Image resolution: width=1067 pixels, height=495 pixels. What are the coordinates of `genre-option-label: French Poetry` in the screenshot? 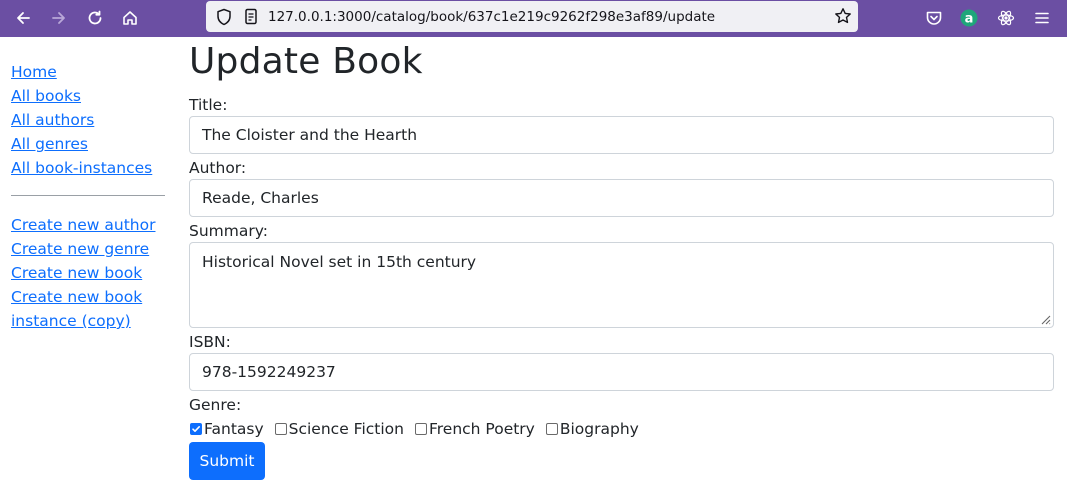 It's located at (481, 429).